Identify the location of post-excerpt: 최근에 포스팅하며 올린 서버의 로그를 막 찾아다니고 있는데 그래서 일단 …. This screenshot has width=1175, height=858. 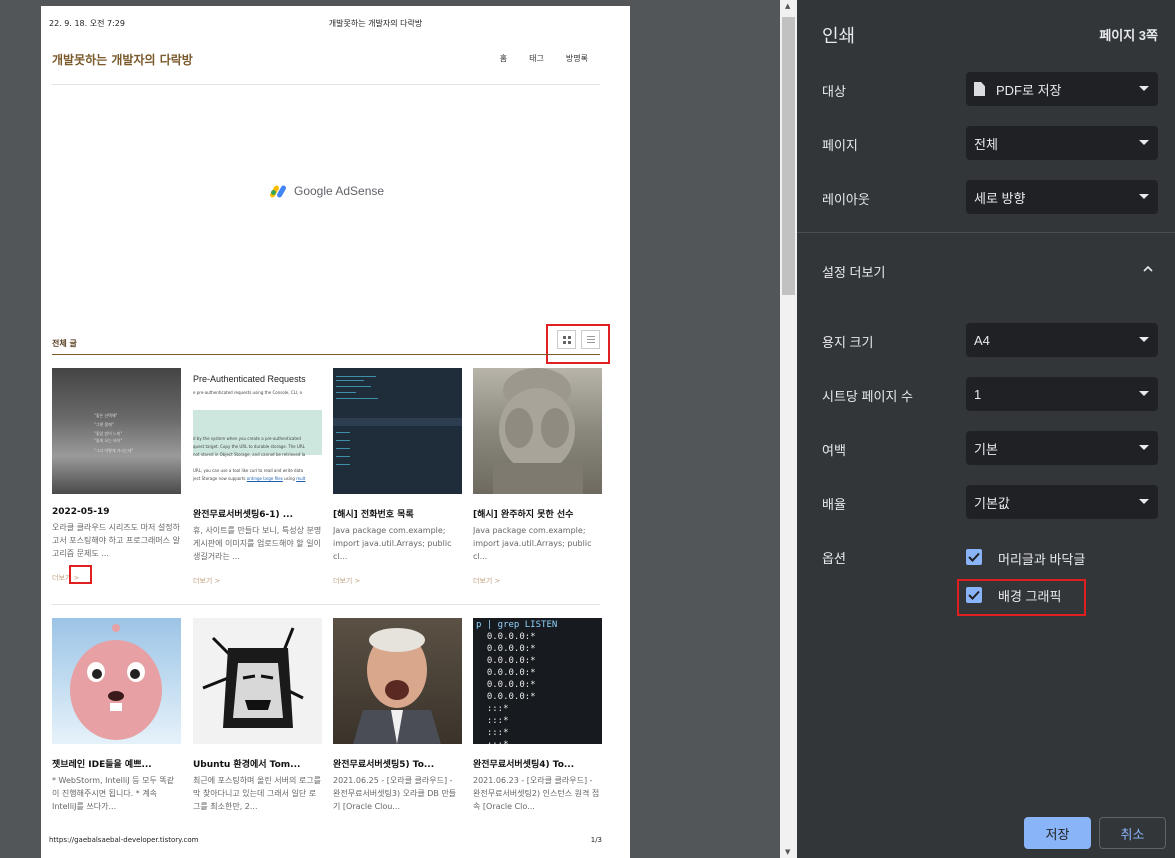
(257, 793).